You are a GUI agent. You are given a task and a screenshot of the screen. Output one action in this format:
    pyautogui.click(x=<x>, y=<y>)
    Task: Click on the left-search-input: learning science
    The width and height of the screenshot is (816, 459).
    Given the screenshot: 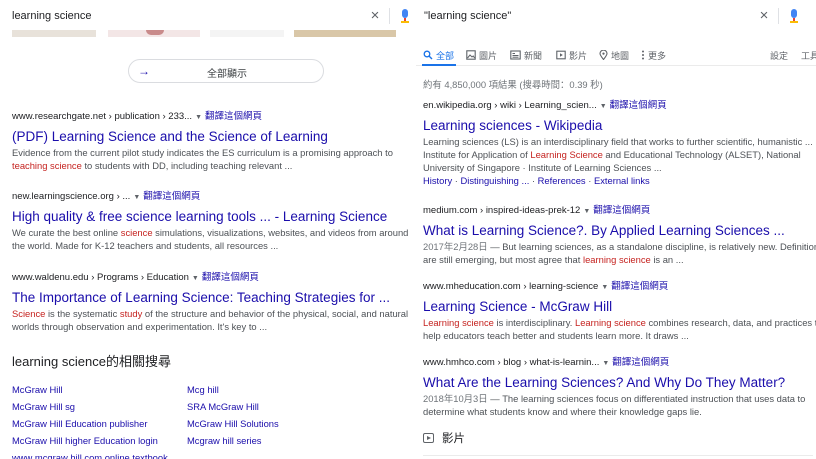 What is the action you would take?
    pyautogui.click(x=52, y=16)
    